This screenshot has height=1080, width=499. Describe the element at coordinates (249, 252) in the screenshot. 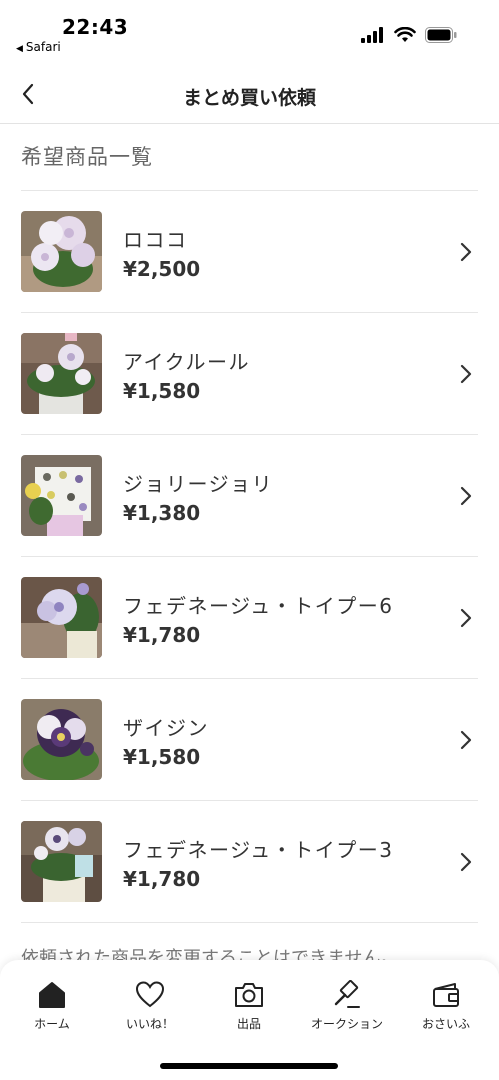

I see `product-row: ロココ ¥2,500` at that location.